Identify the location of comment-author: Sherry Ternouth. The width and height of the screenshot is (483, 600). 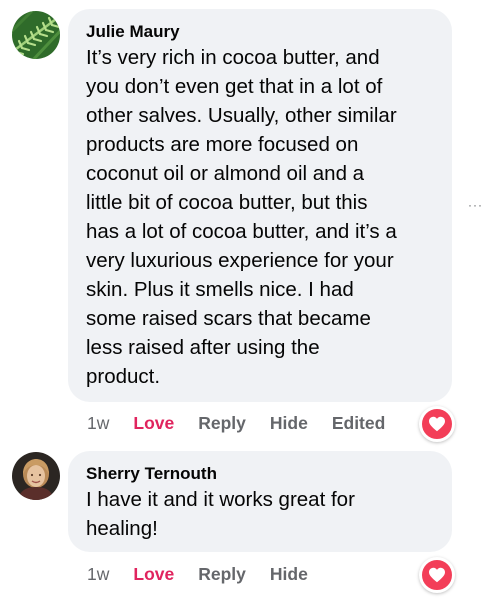
(260, 474).